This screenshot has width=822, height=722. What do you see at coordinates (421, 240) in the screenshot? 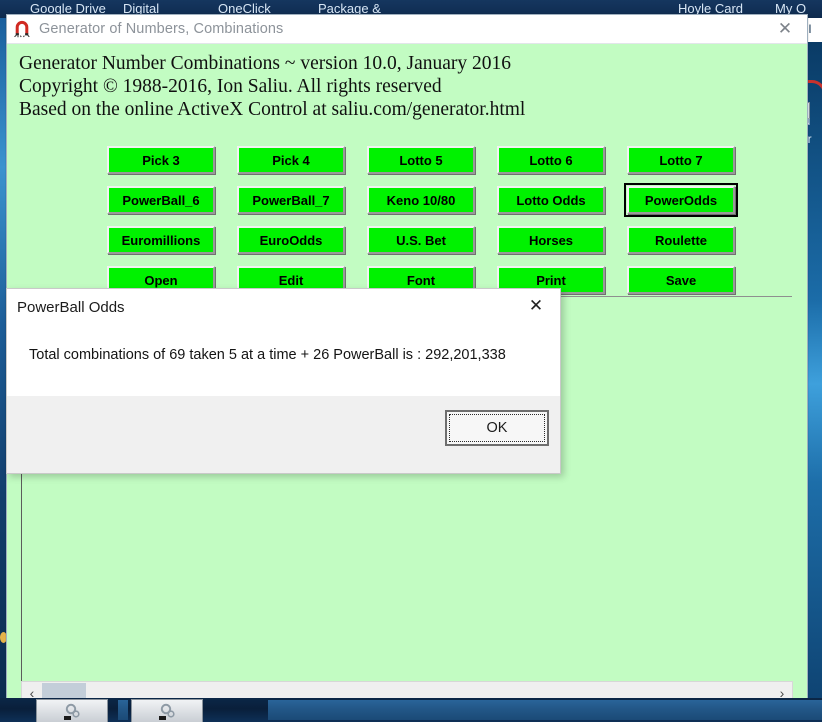
I see `us-bet-button: U.S. Bet` at bounding box center [421, 240].